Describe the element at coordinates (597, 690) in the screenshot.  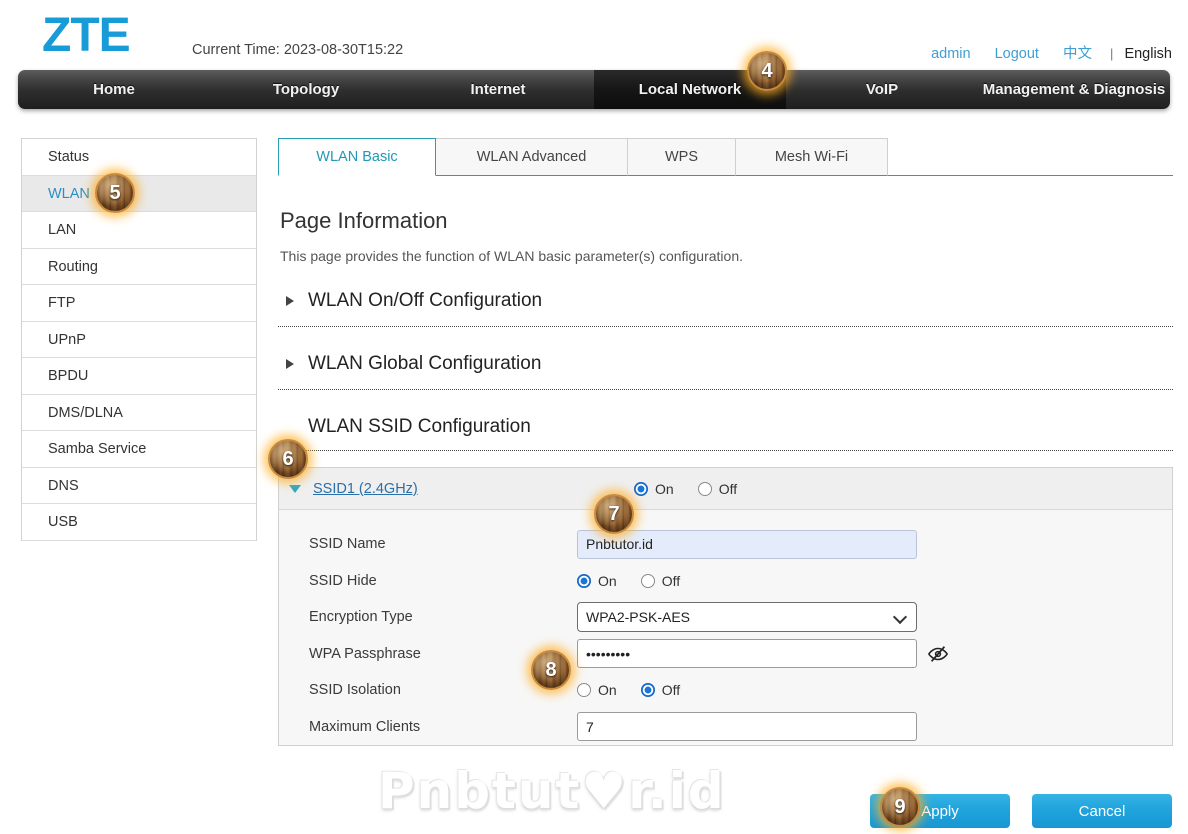
I see `ssid-isolation-on-option: On` at that location.